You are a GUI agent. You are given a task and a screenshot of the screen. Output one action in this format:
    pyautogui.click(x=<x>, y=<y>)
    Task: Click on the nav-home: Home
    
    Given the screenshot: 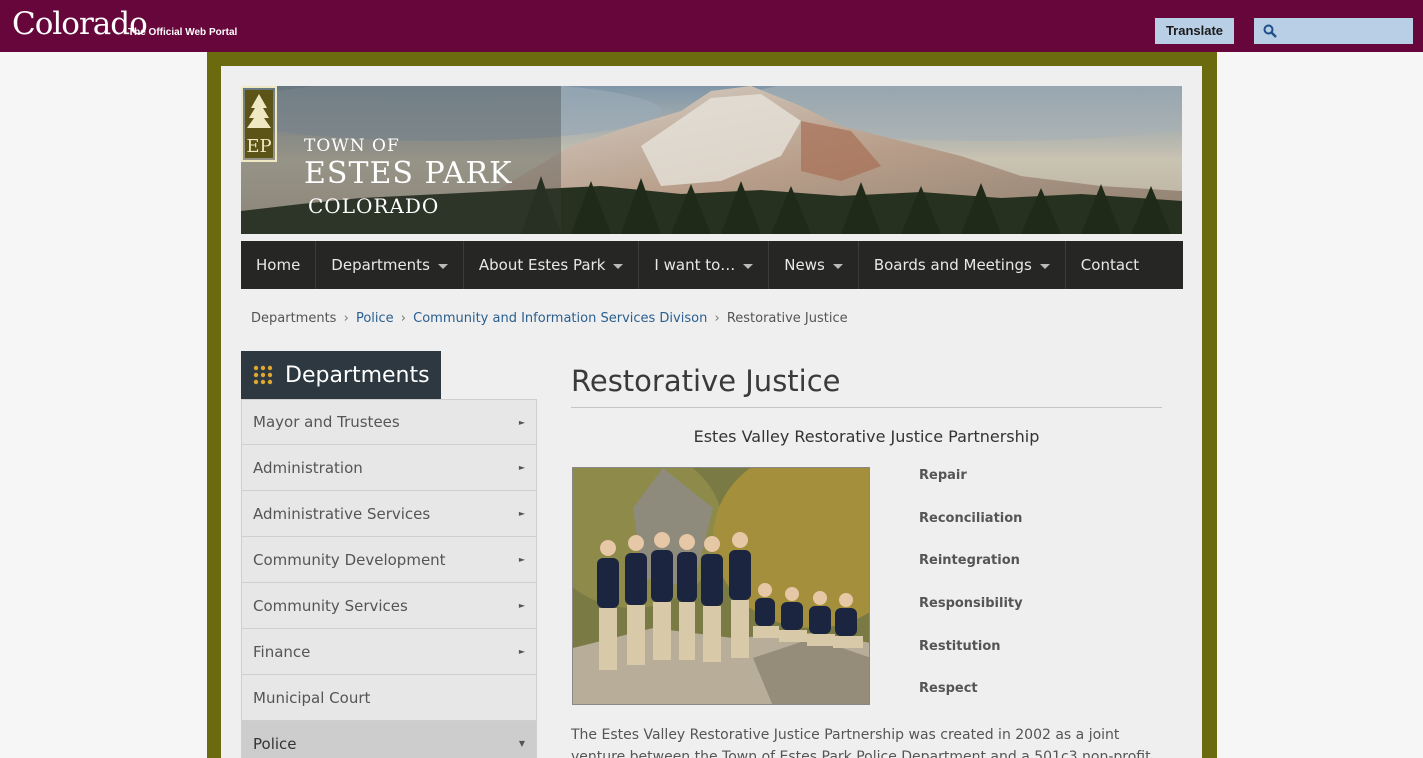 What is the action you would take?
    pyautogui.click(x=279, y=265)
    